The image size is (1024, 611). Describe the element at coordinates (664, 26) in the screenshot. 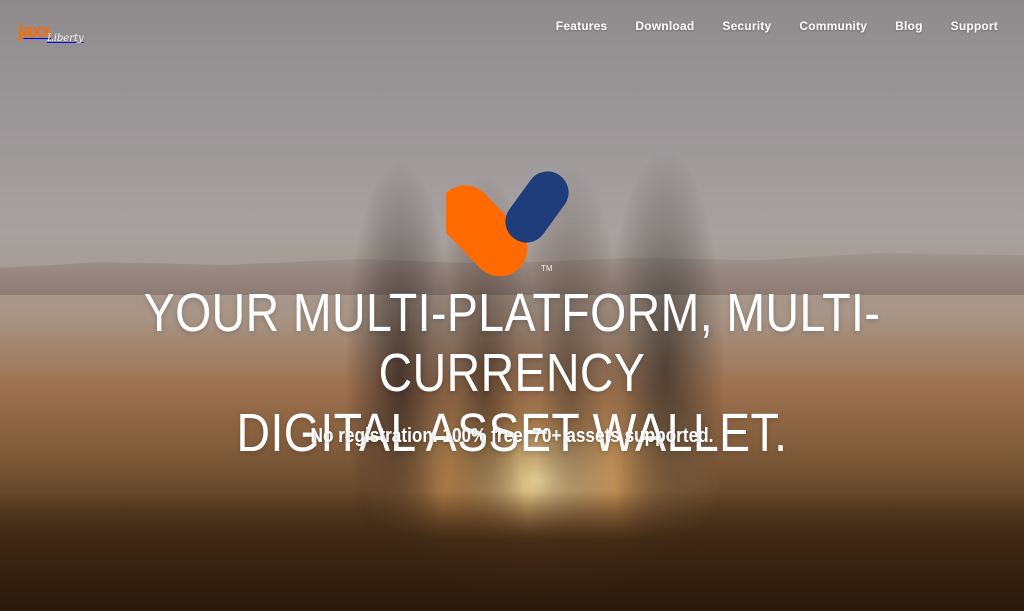

I see `nav-download-link: Download` at that location.